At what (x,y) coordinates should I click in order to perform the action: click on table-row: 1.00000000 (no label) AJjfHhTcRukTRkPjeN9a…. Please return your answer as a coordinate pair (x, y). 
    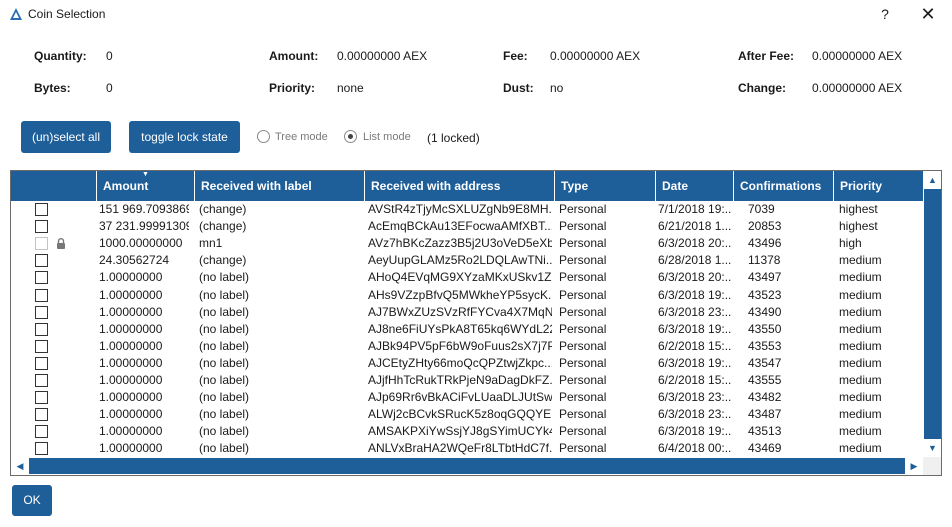
    Looking at the image, I should click on (467, 380).